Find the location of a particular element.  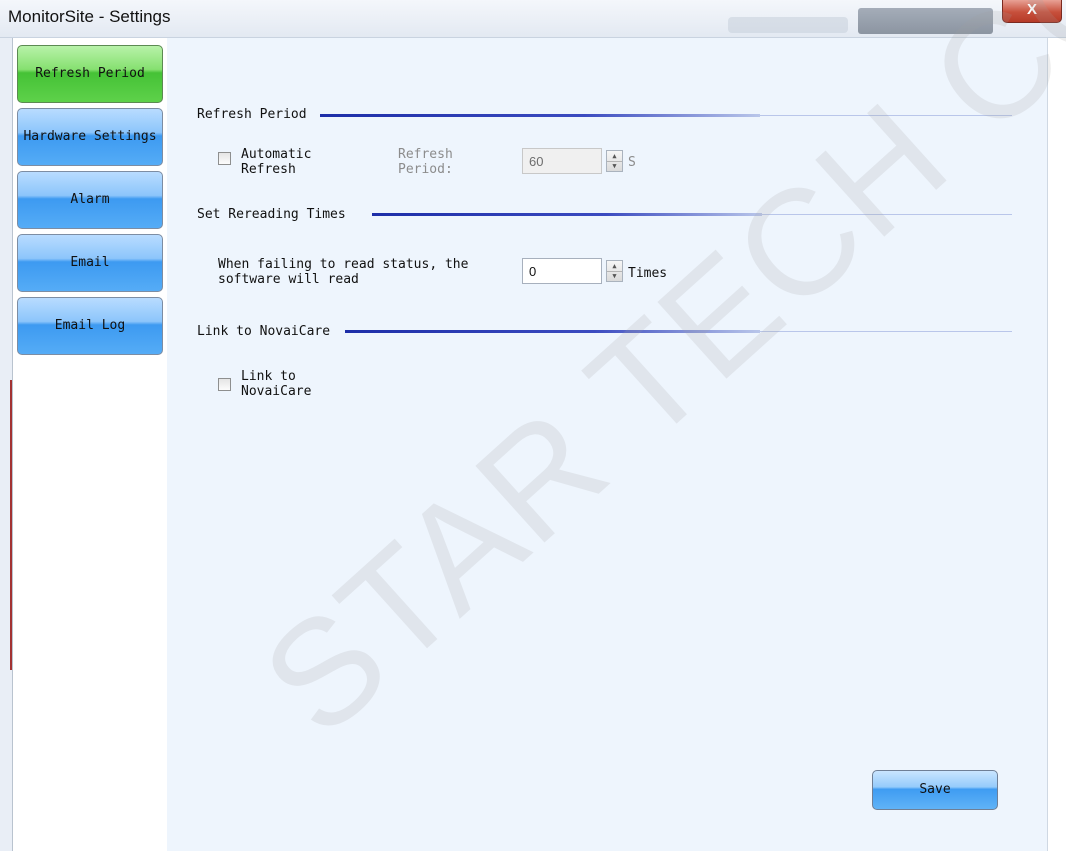

section-divider-rereading-fade is located at coordinates (887, 214).